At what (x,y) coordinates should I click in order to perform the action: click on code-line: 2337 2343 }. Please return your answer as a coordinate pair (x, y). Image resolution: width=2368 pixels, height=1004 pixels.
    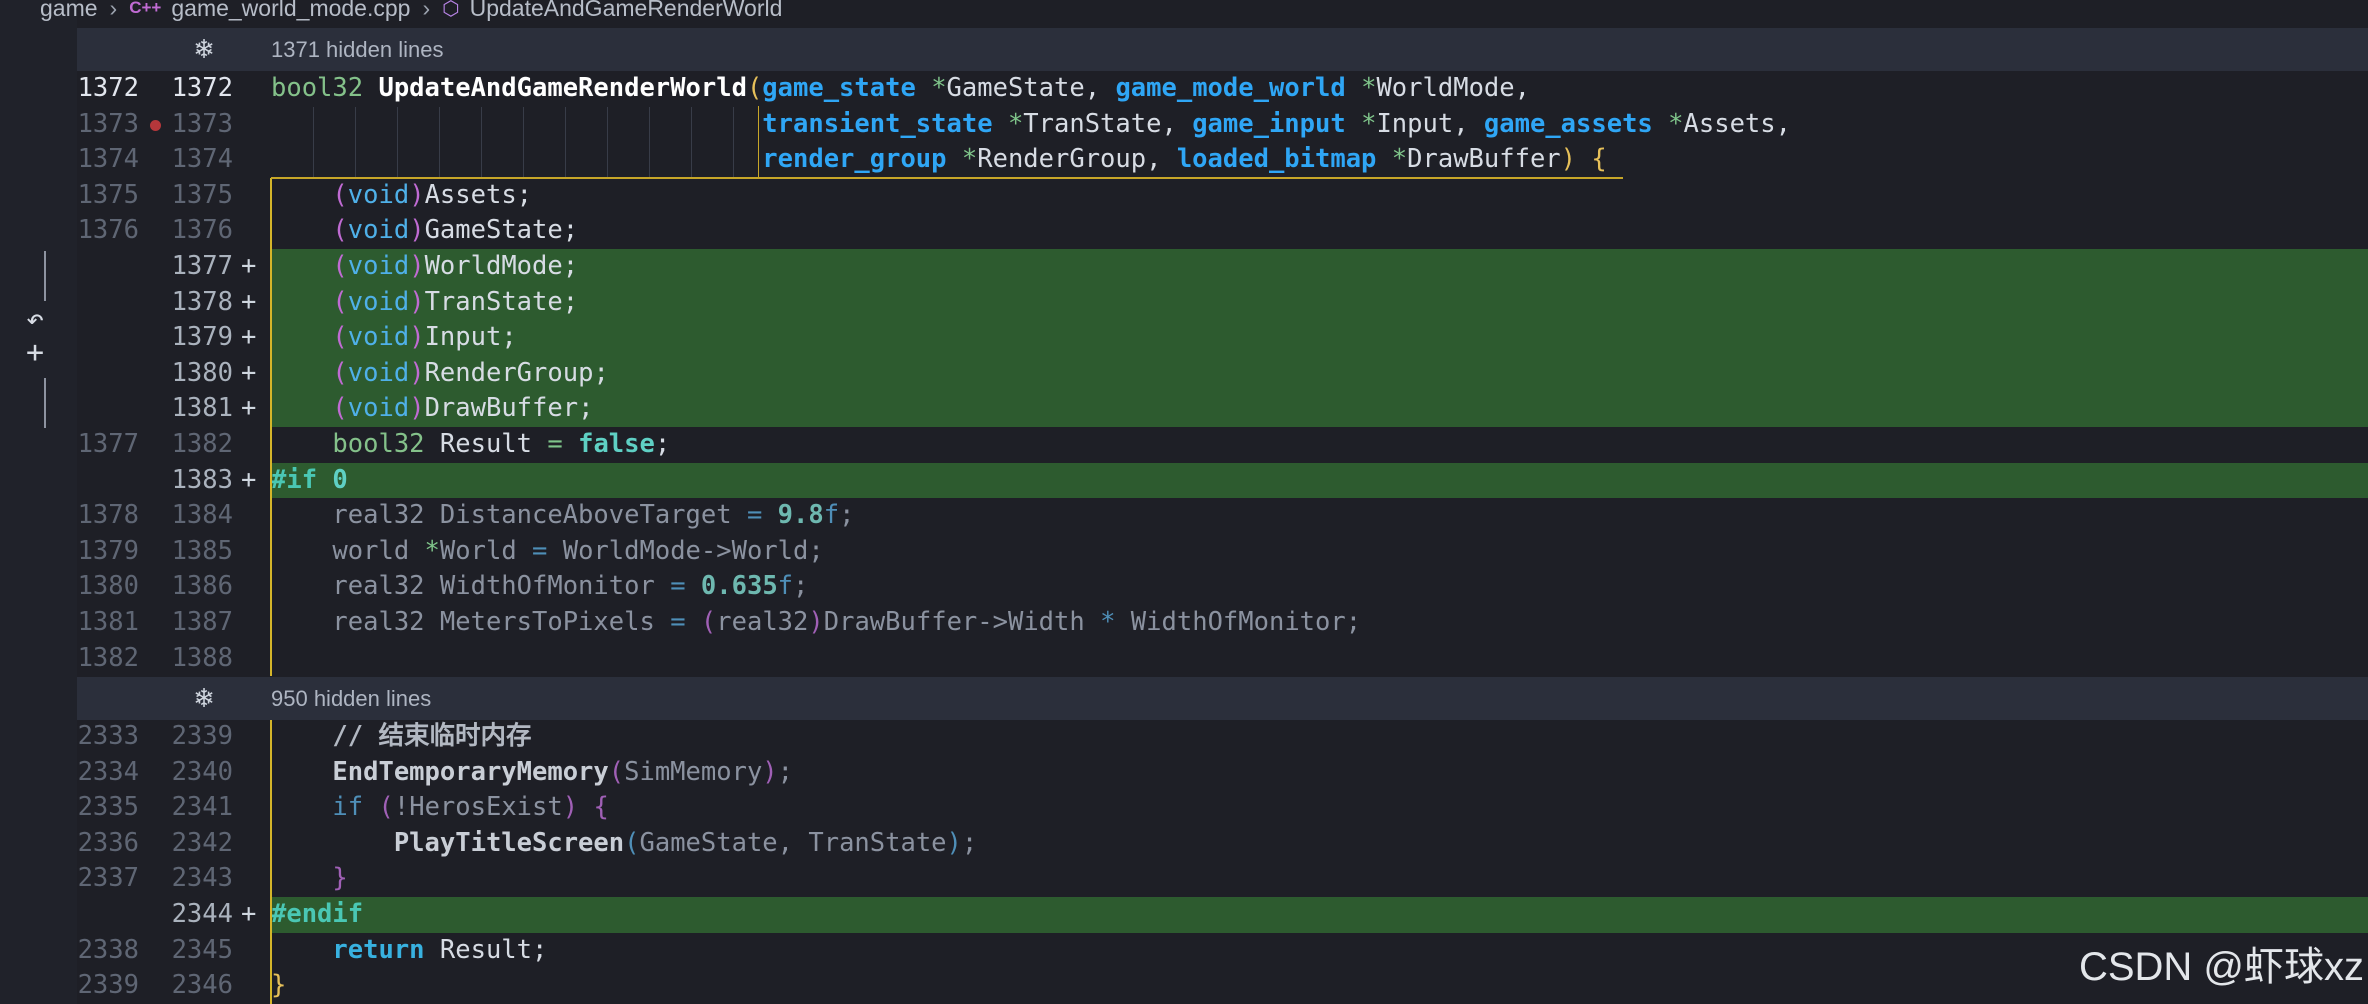
    Looking at the image, I should click on (1222, 879).